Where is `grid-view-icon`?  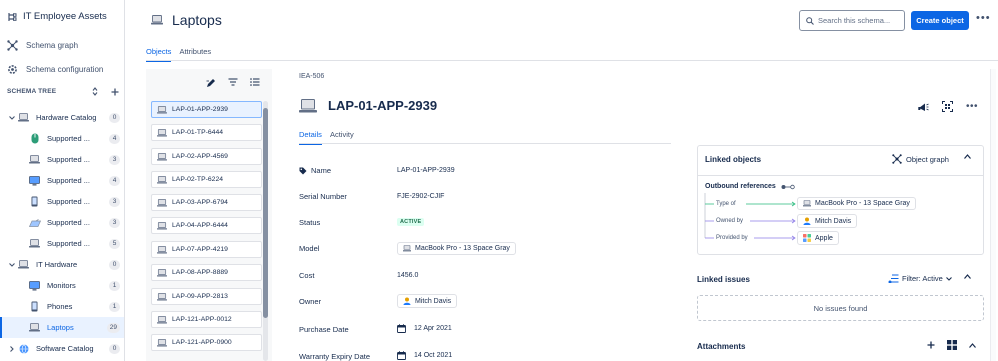 grid-view-icon is located at coordinates (952, 345).